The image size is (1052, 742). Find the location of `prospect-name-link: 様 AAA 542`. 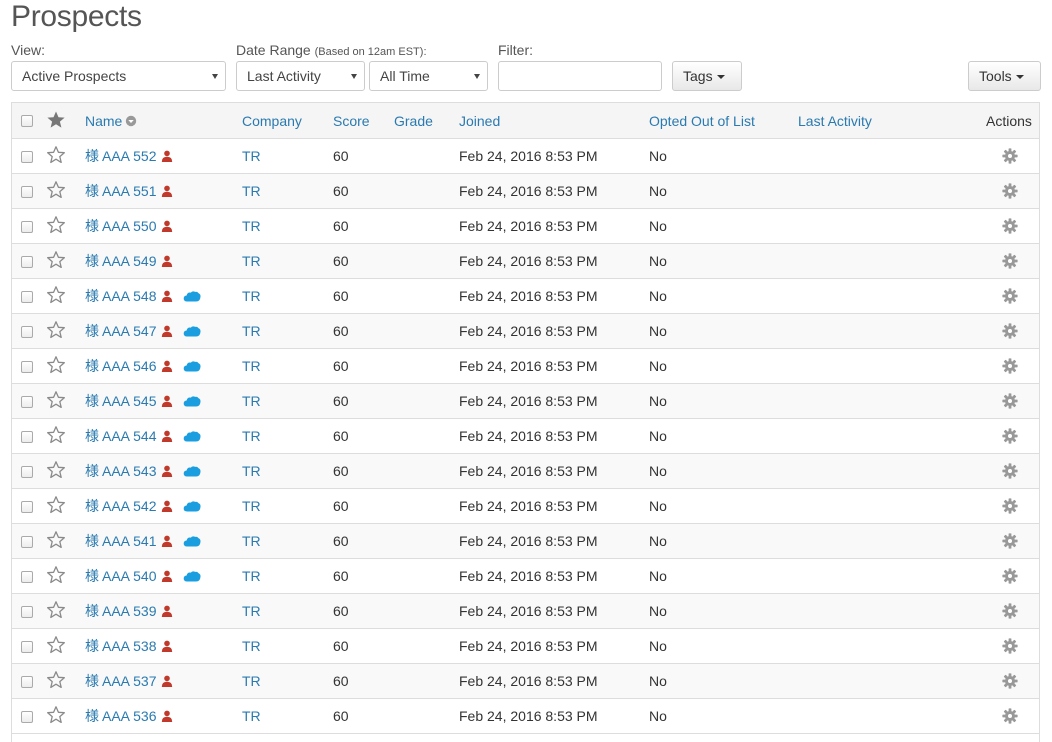

prospect-name-link: 様 AAA 542 is located at coordinates (143, 506).